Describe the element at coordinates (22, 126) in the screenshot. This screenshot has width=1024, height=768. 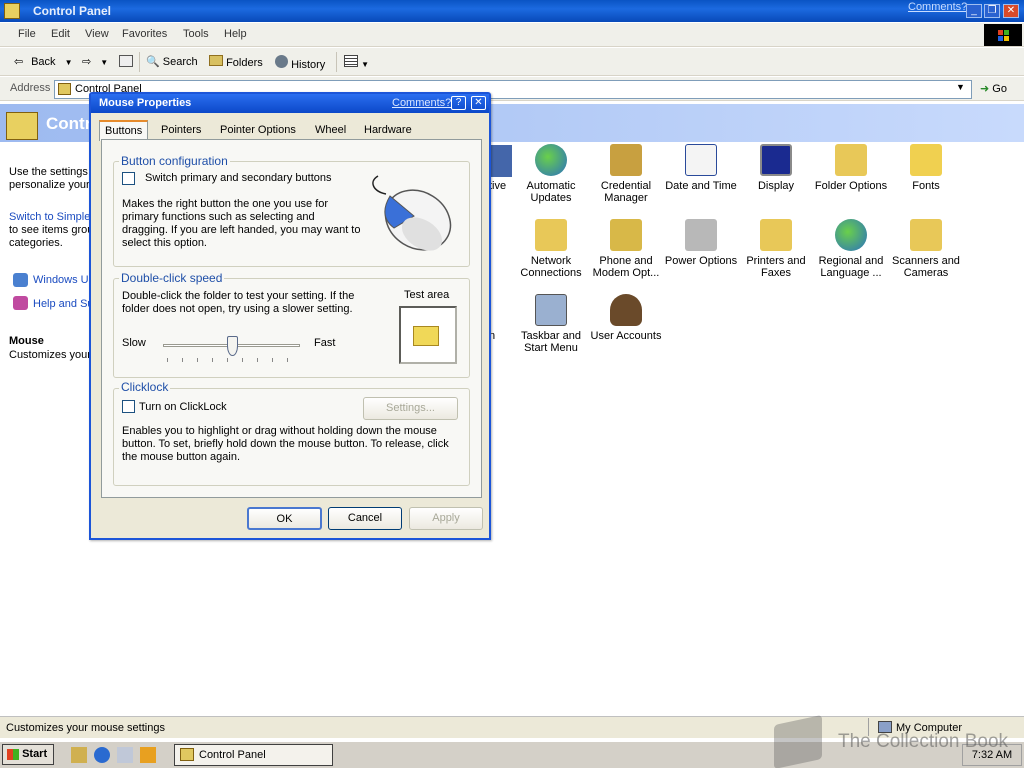
I see `control-panel-large-icon` at that location.